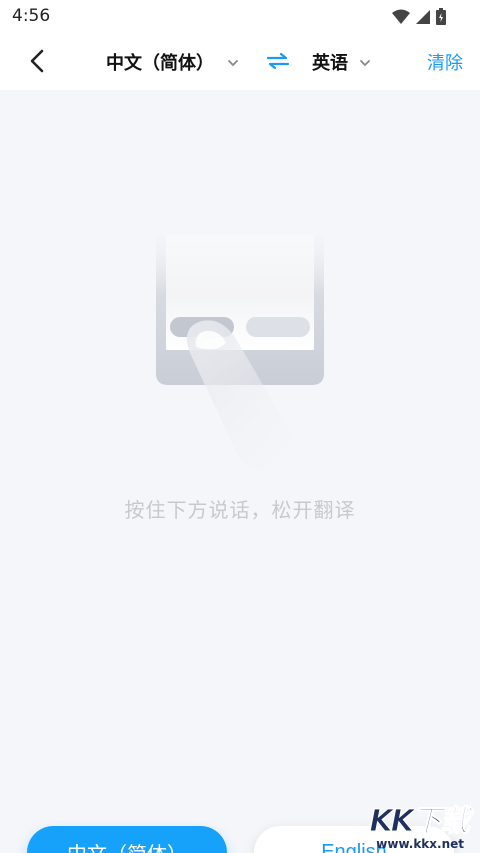 The height and width of the screenshot is (853, 480). I want to click on wifi-icon, so click(401, 16).